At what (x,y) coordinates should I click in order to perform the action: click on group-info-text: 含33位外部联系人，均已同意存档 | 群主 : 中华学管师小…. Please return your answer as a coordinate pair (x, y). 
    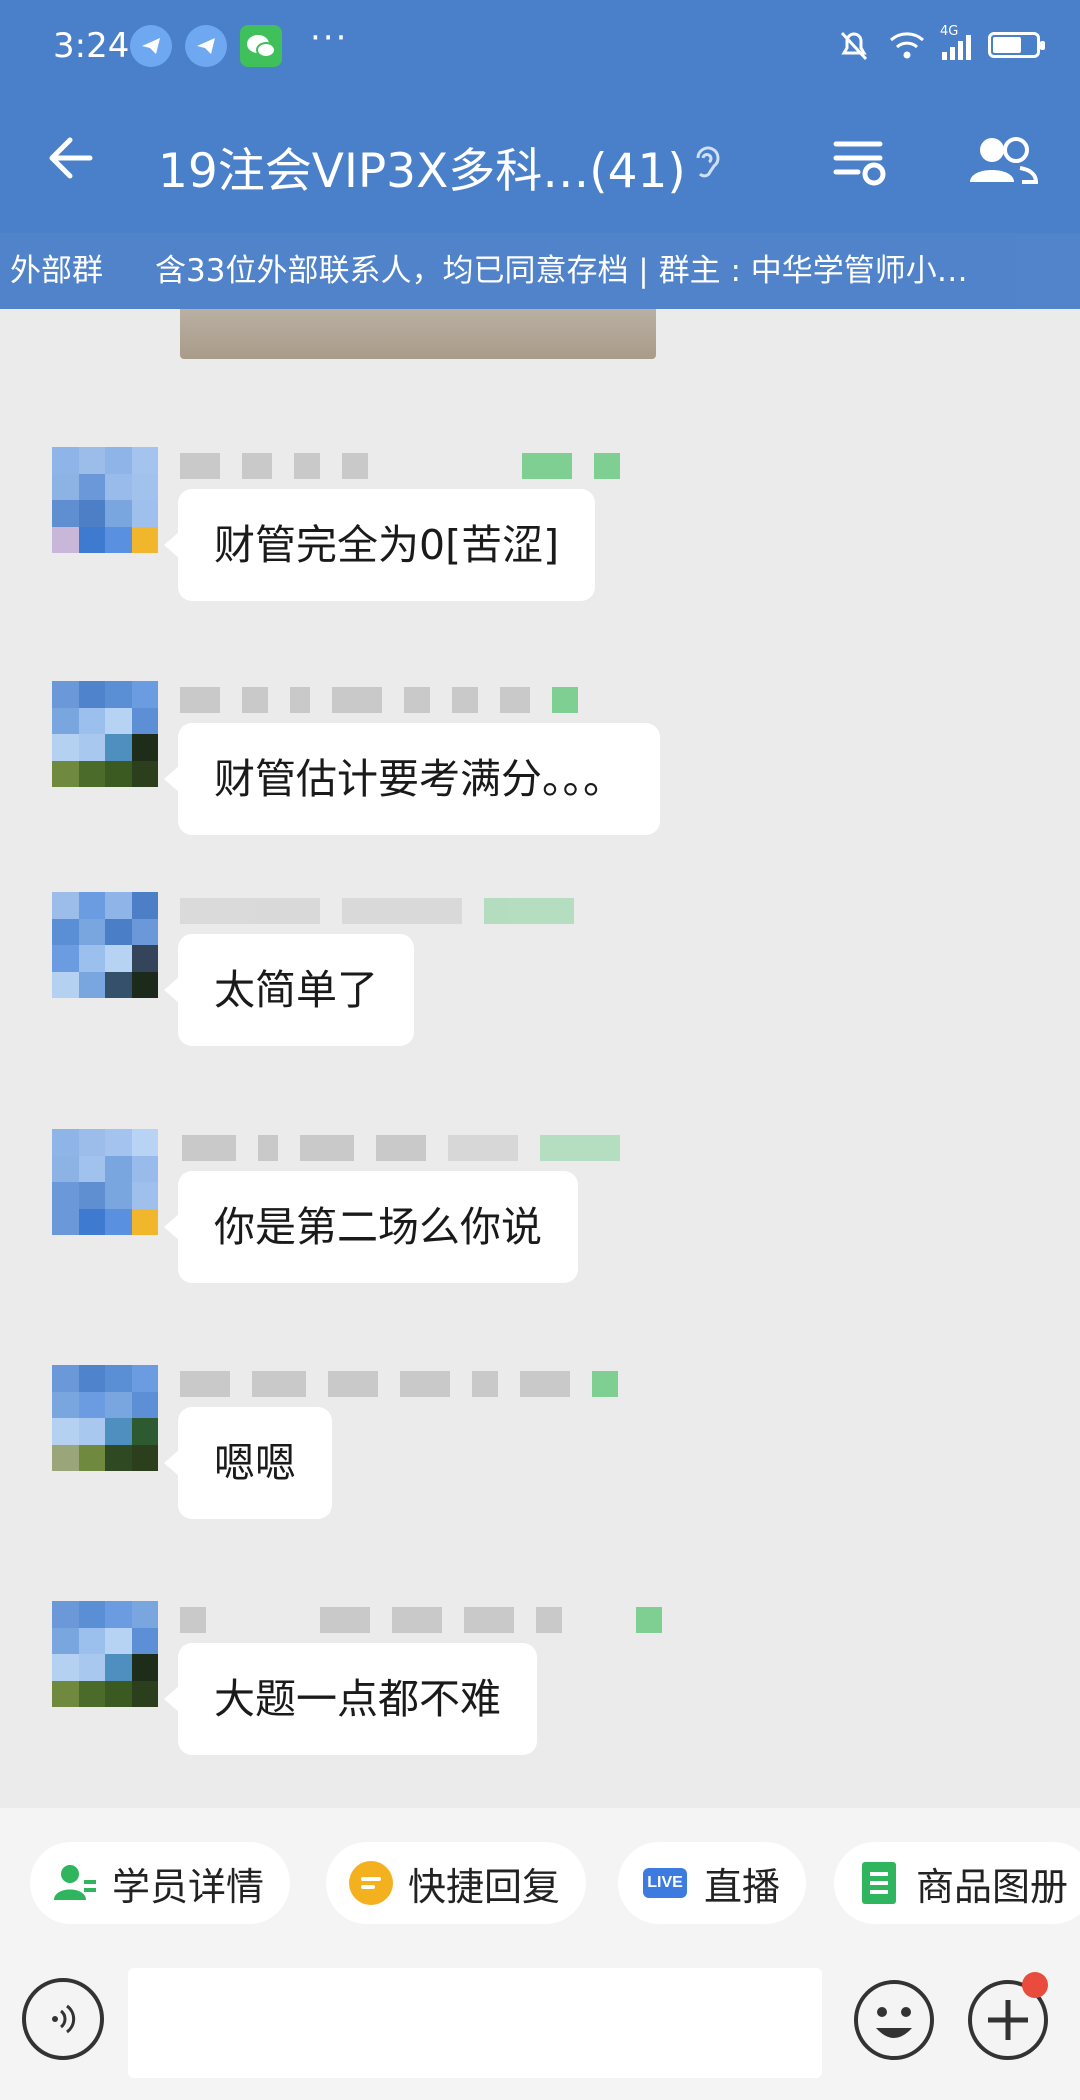
    Looking at the image, I should click on (561, 271).